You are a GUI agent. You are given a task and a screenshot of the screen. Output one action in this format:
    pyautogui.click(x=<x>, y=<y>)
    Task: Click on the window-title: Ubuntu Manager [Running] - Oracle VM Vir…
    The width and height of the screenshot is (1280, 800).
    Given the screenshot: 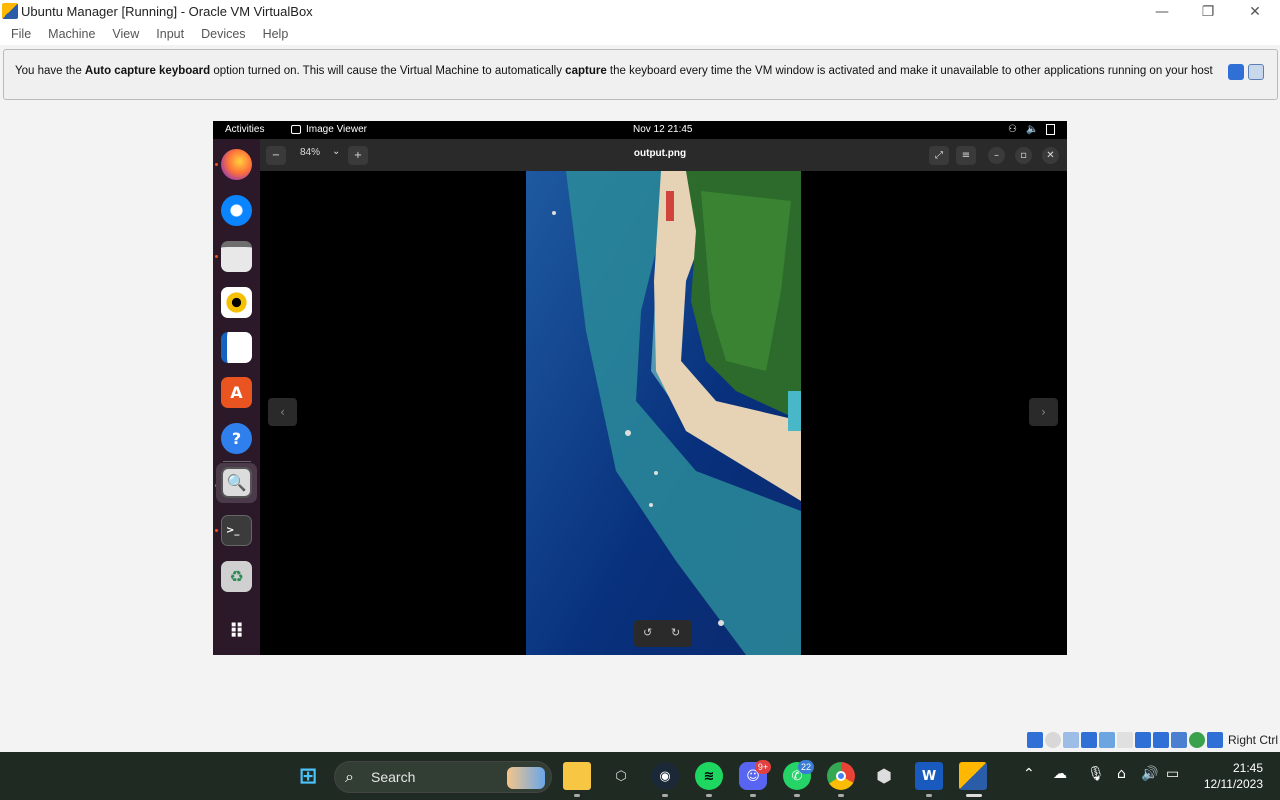 What is the action you would take?
    pyautogui.click(x=167, y=11)
    